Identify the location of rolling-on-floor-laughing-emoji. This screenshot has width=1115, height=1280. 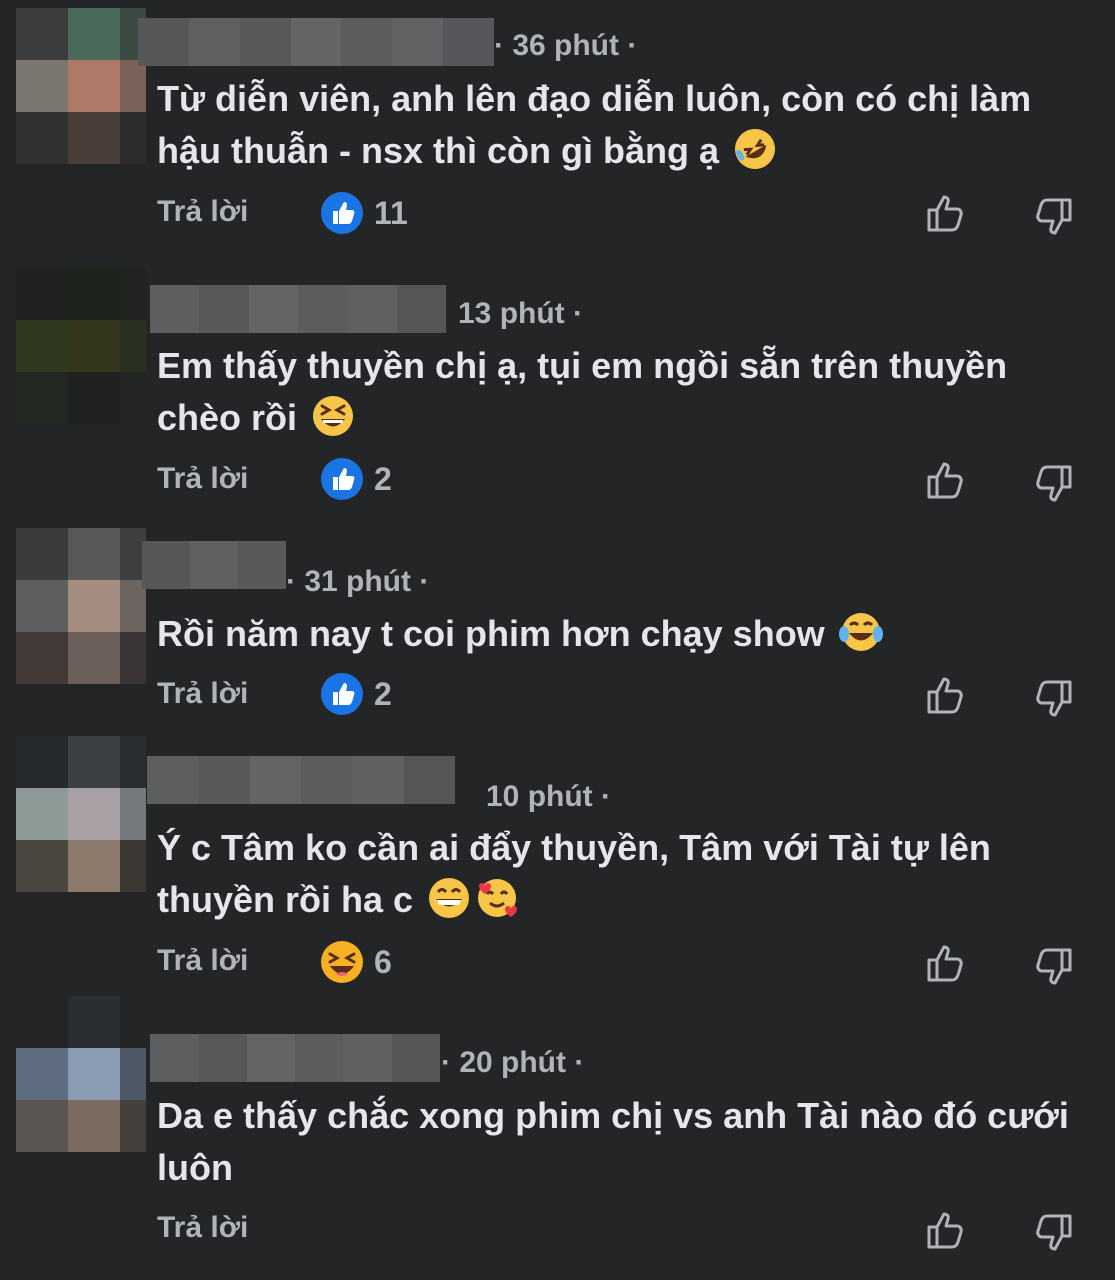
(755, 149).